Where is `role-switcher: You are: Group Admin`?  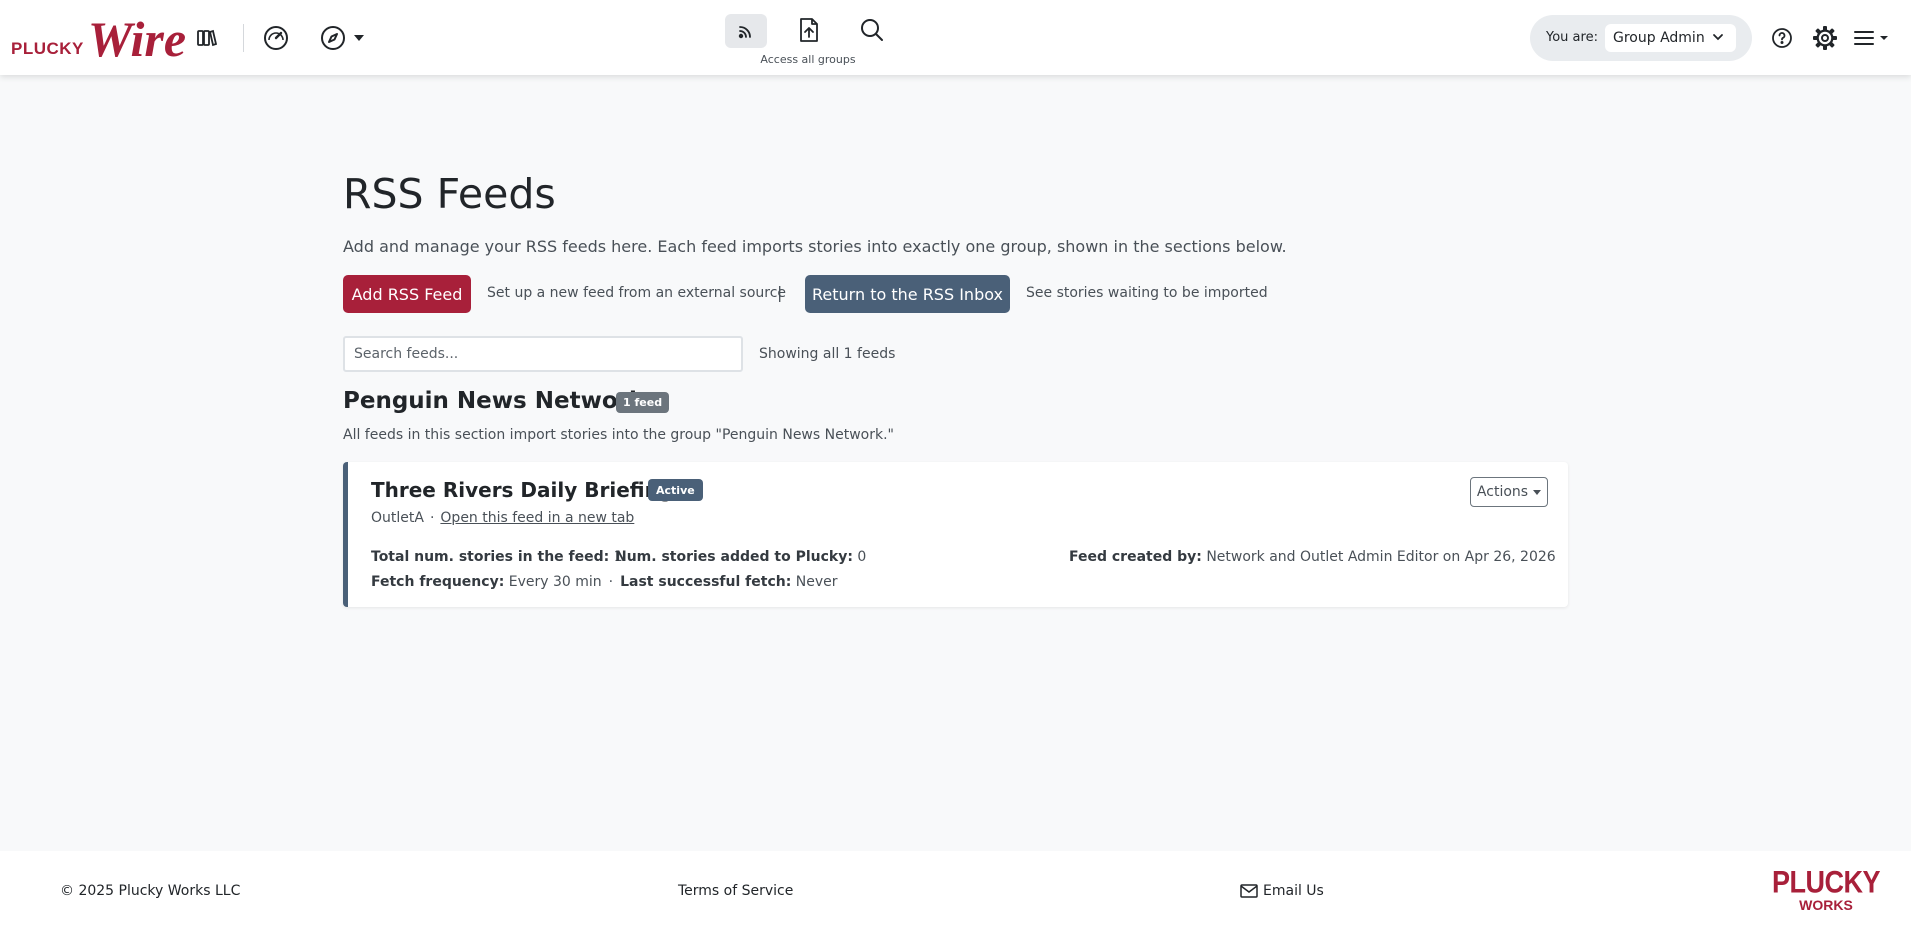
role-switcher: You are: Group Admin is located at coordinates (1641, 38).